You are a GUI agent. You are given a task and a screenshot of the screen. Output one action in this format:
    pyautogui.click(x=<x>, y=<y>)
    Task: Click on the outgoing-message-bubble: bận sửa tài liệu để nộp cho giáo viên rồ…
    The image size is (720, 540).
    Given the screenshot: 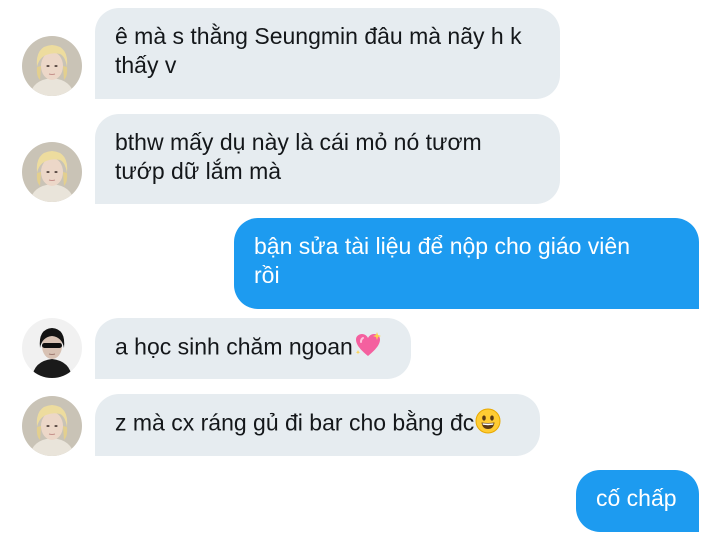 What is the action you would take?
    pyautogui.click(x=466, y=263)
    